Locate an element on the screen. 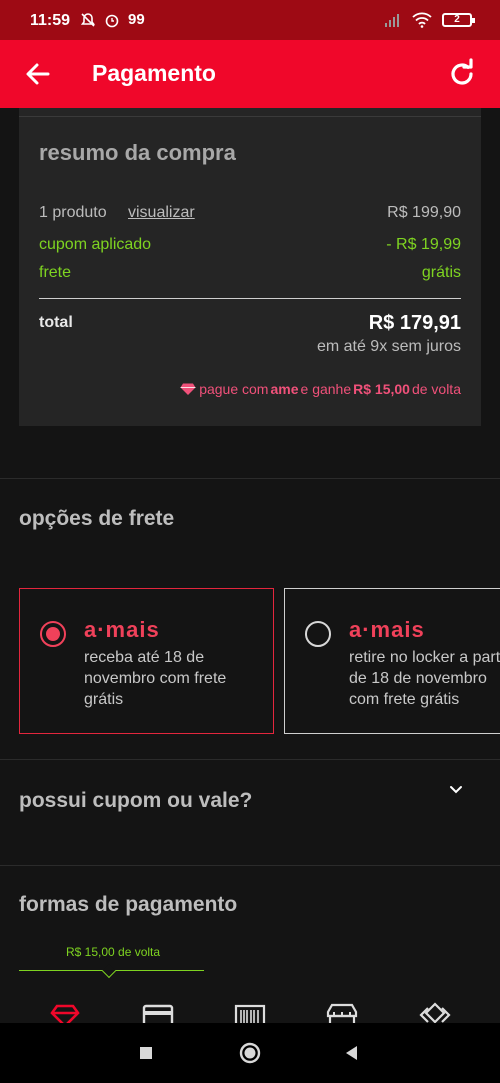  battery-icon: 2 is located at coordinates (458, 20).